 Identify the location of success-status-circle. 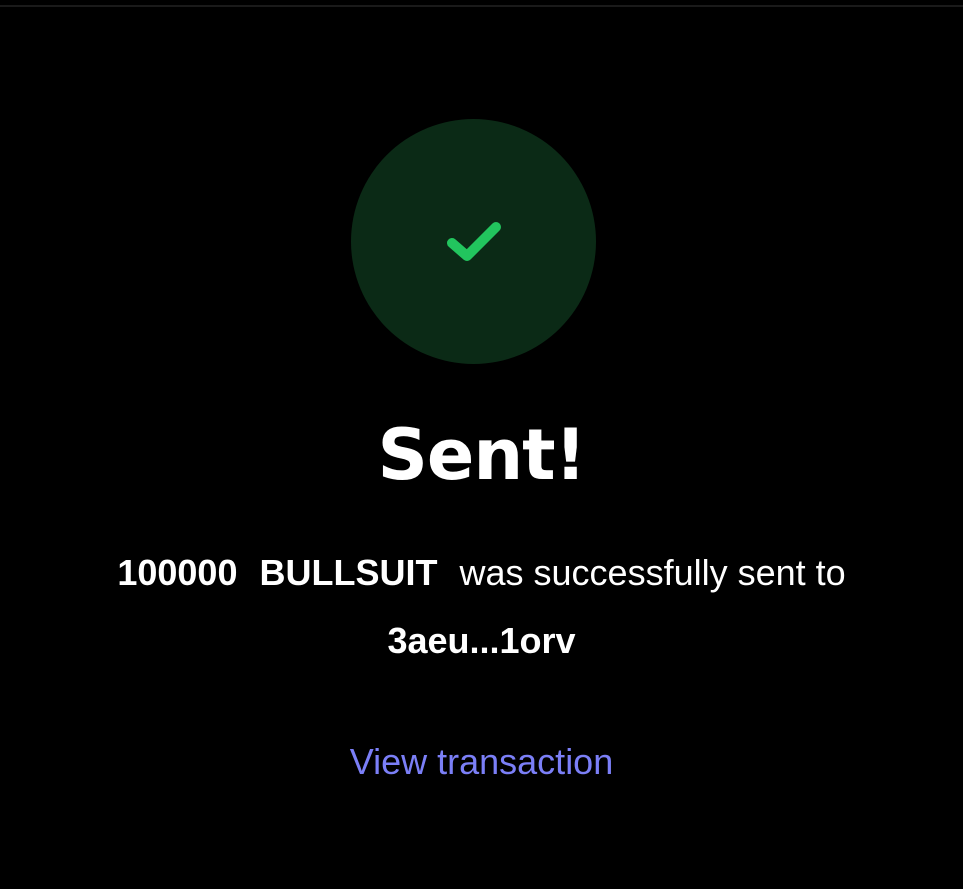
(473, 241).